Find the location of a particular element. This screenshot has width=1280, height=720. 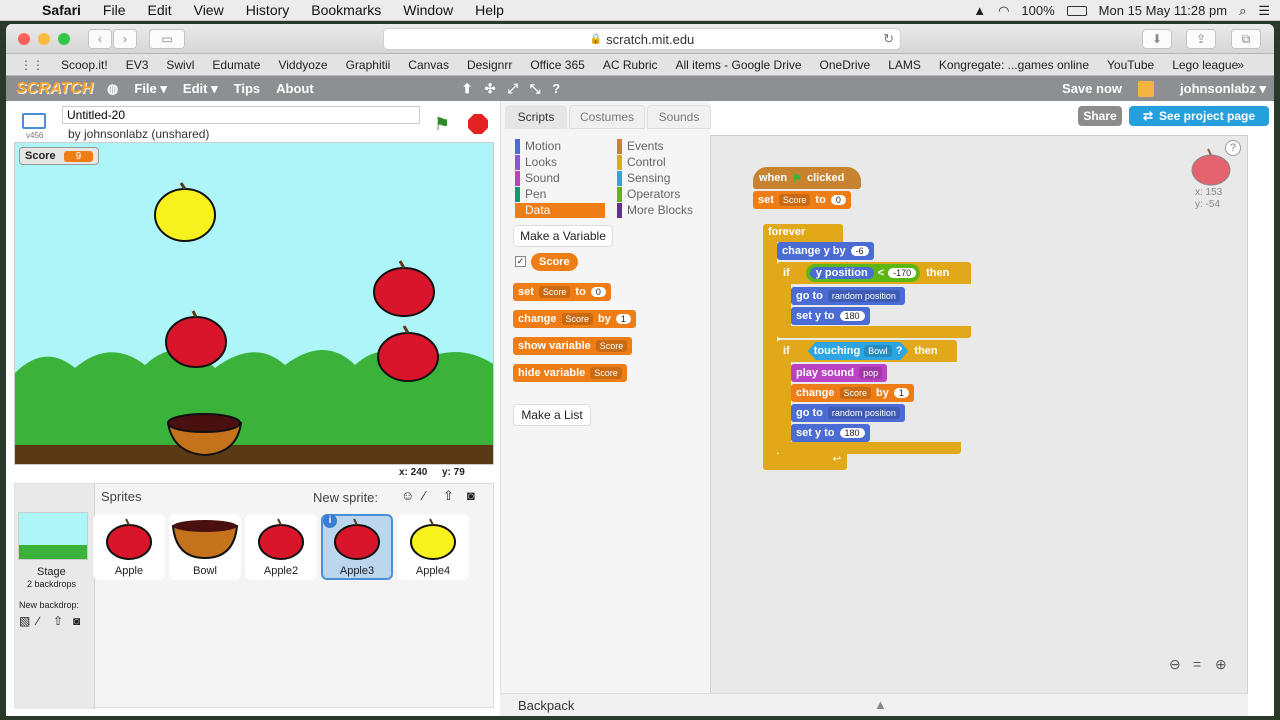

more-favorites-icon: » is located at coordinates (1240, 65).